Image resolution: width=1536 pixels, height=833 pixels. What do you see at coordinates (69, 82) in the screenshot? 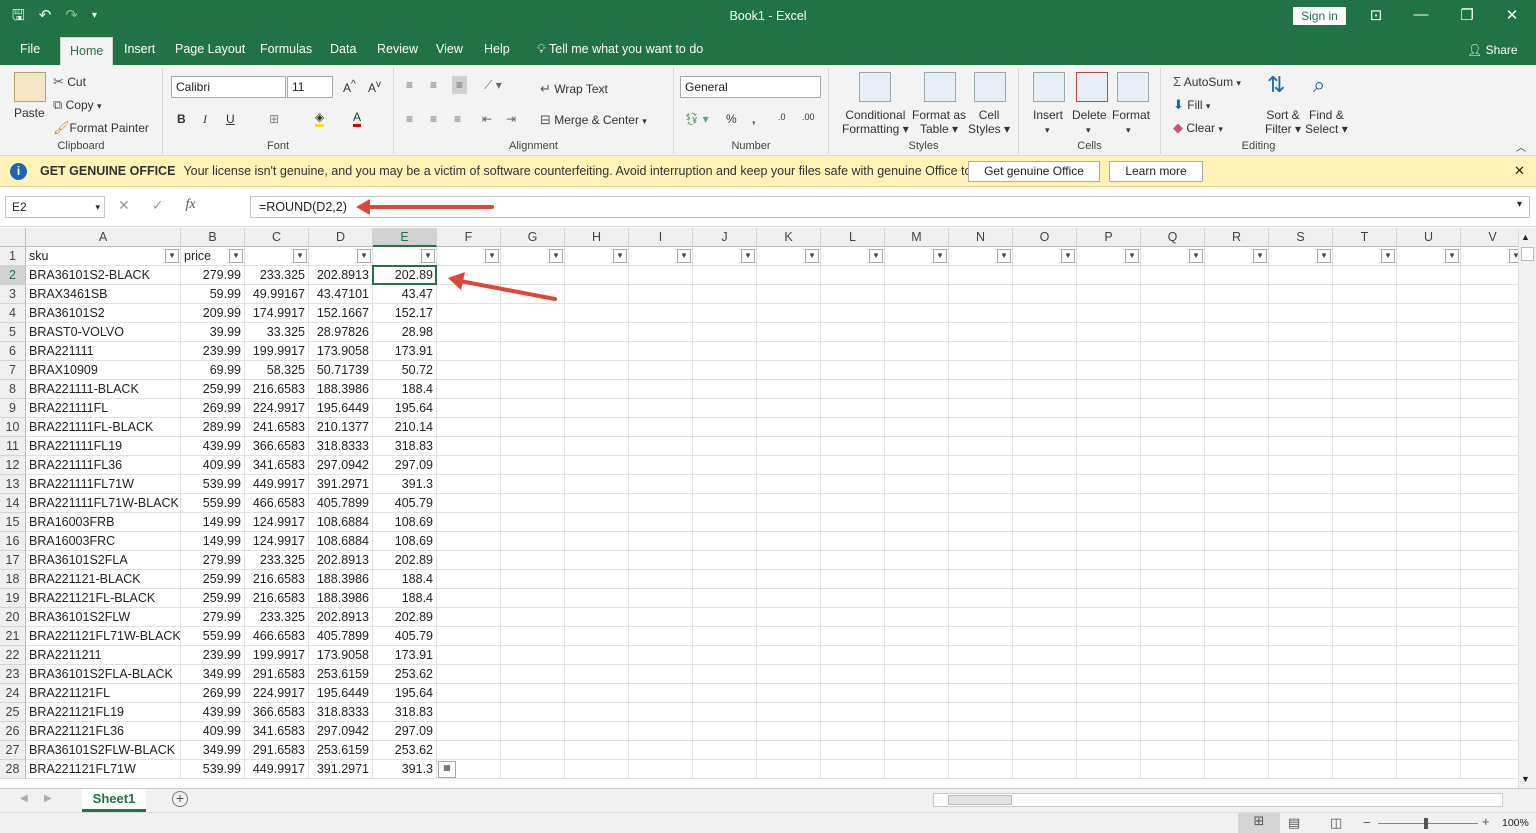
I see `cut-button: ✂ Cut` at bounding box center [69, 82].